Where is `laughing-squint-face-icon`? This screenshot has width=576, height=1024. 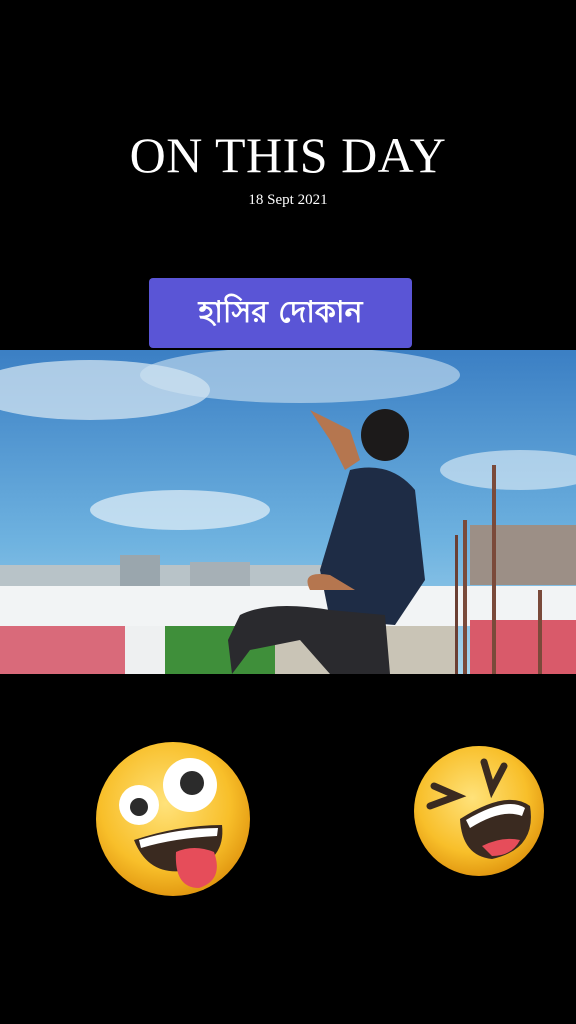 laughing-squint-face-icon is located at coordinates (479, 811).